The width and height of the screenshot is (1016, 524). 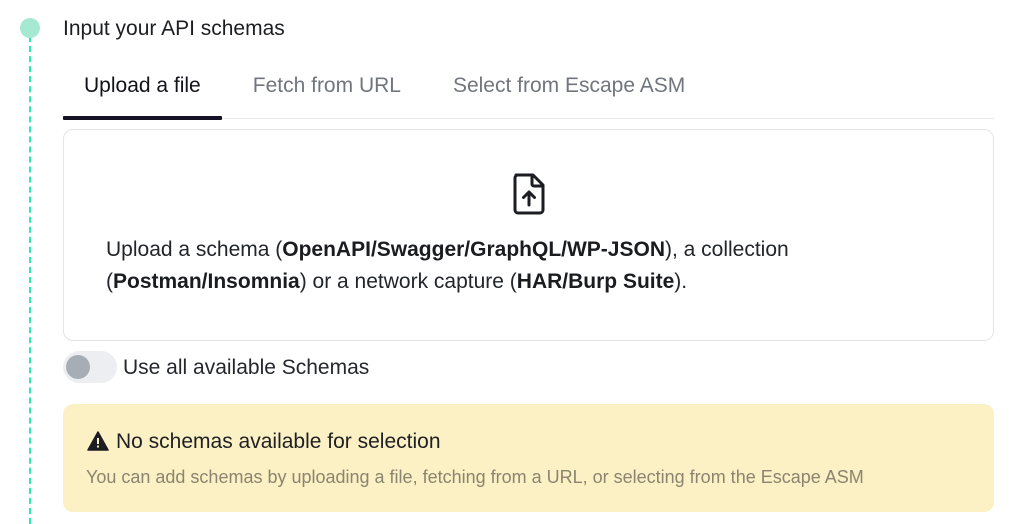 I want to click on use-all-schemas-label: Use all available Schemas, so click(x=246, y=368).